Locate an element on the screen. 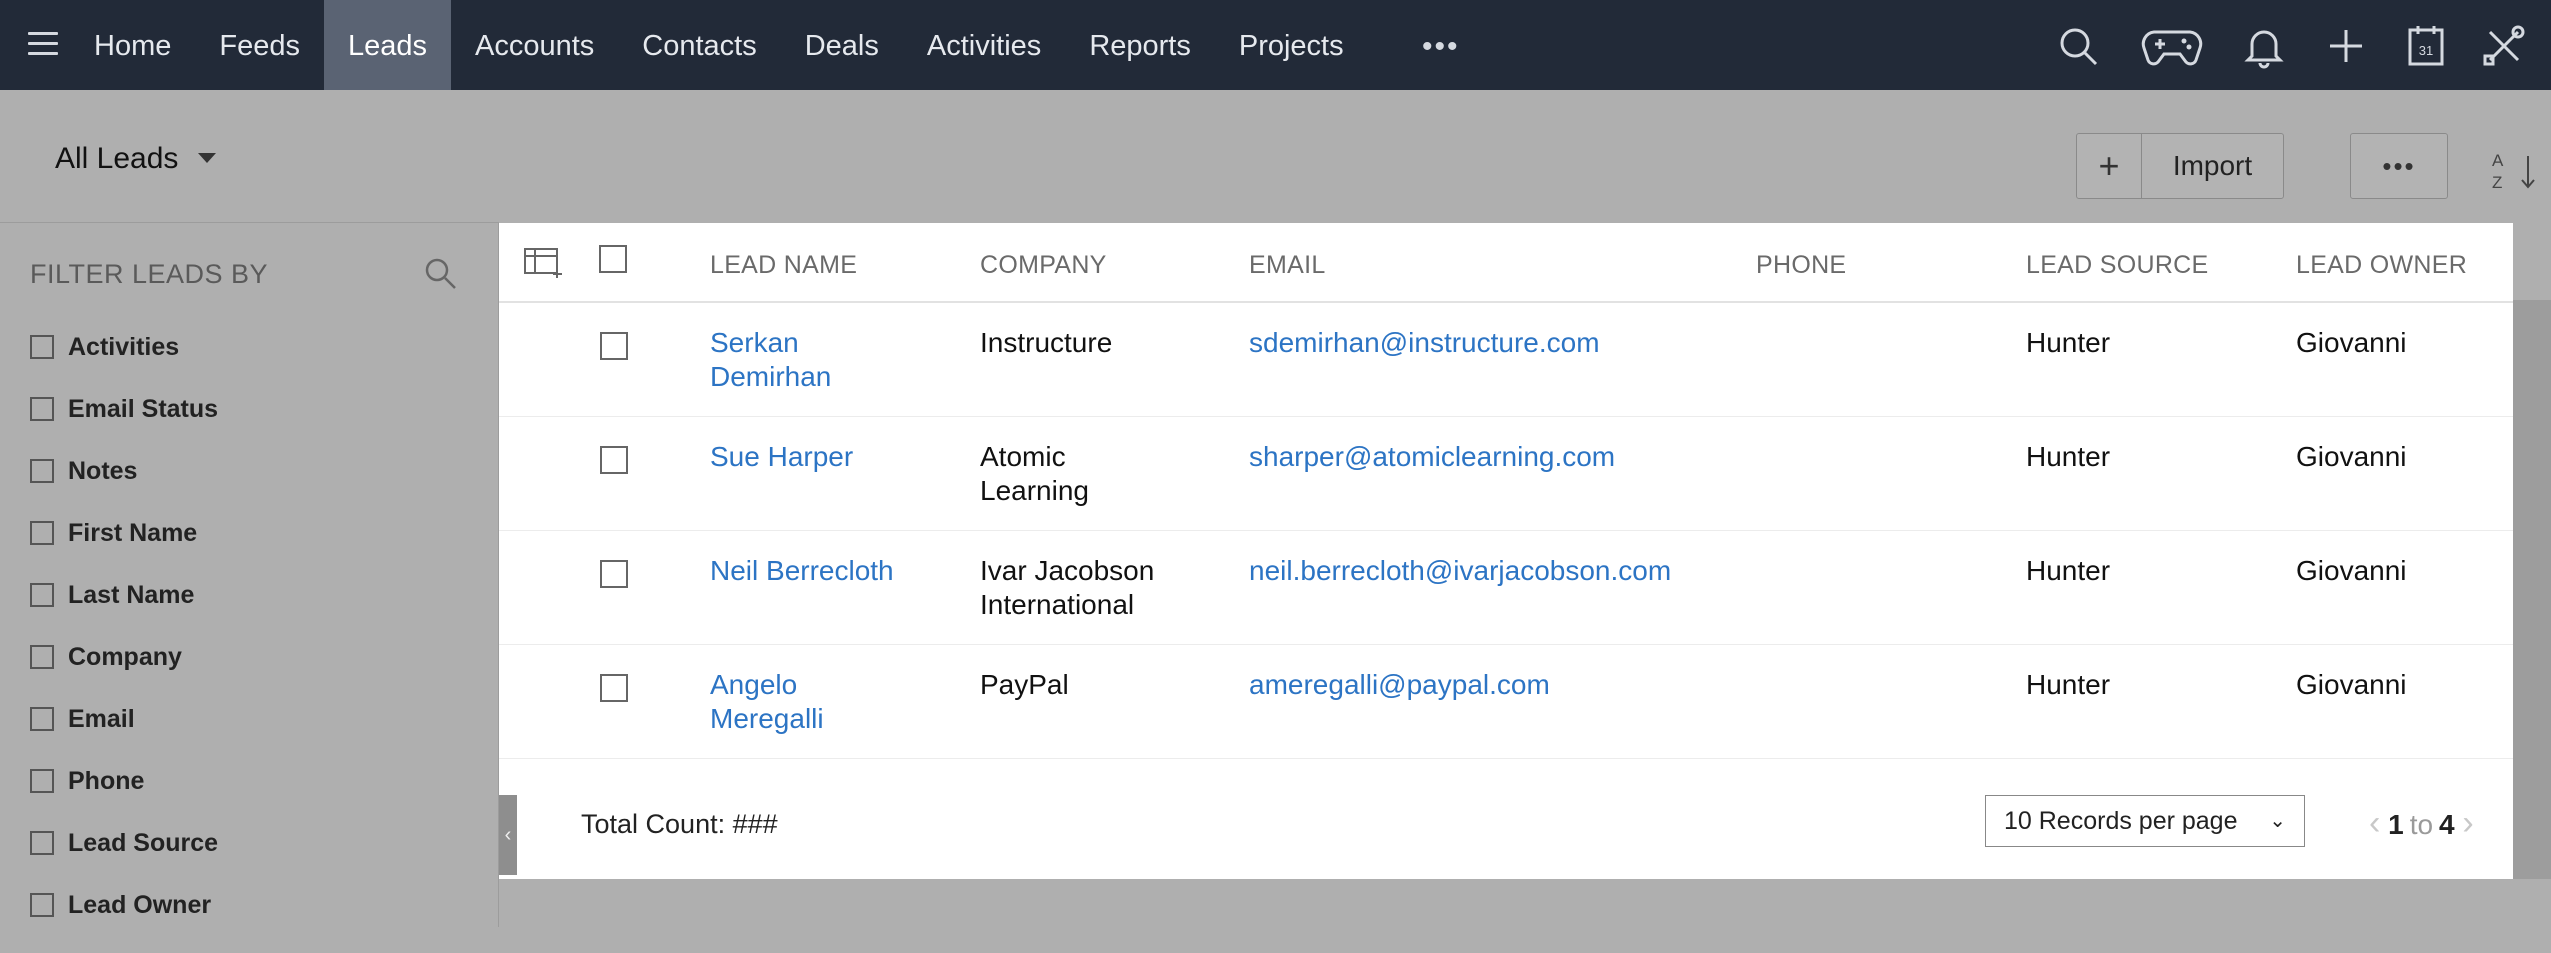 The height and width of the screenshot is (953, 2551). scroll-gutter is located at coordinates (2532, 589).